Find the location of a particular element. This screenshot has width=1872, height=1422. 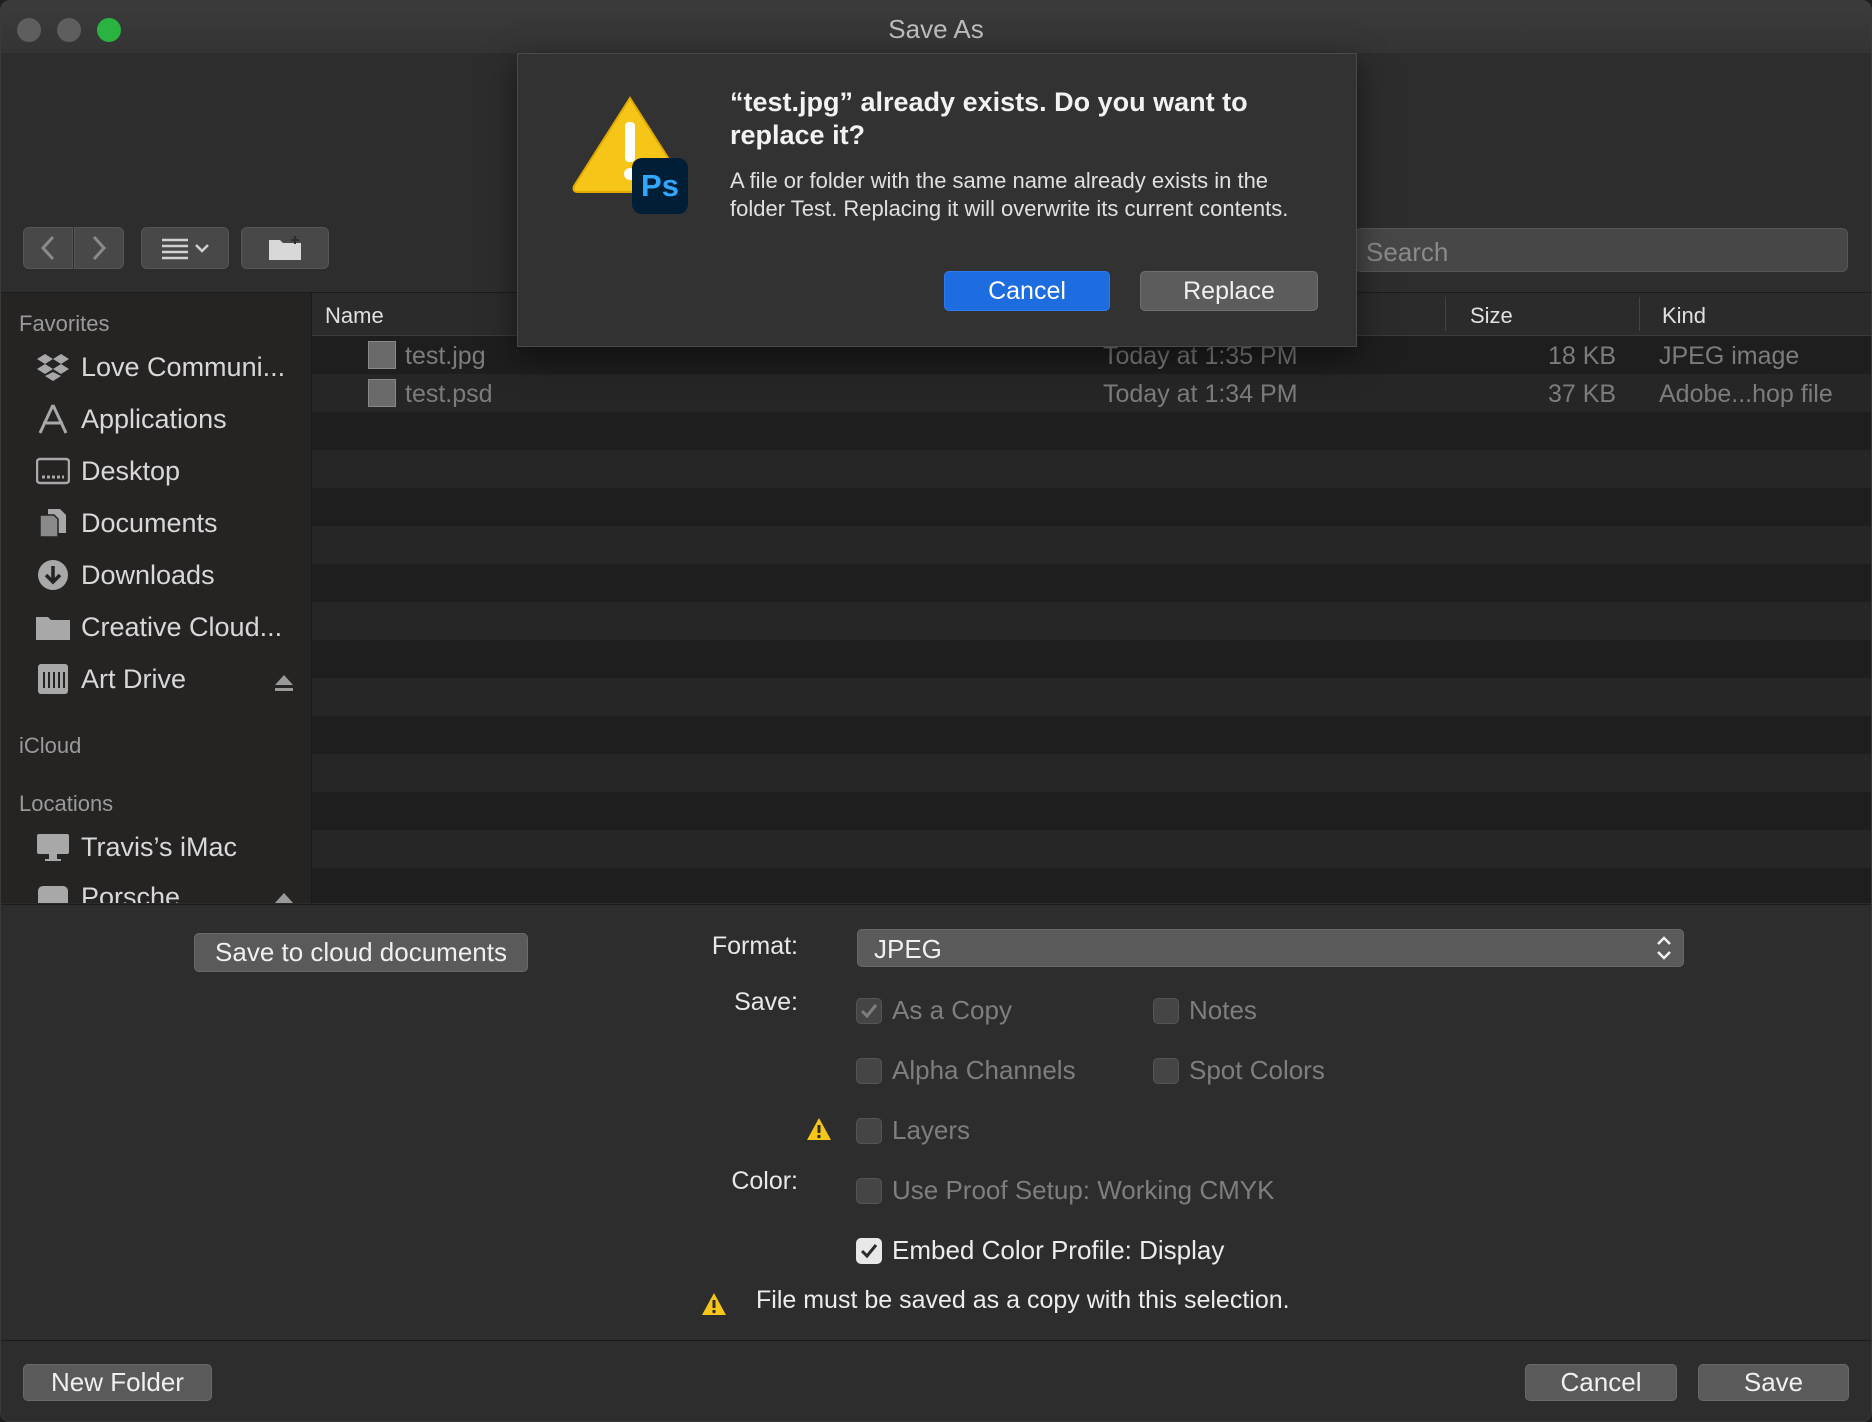

sidebar-item-porsche: Porsche is located at coordinates (165, 890).